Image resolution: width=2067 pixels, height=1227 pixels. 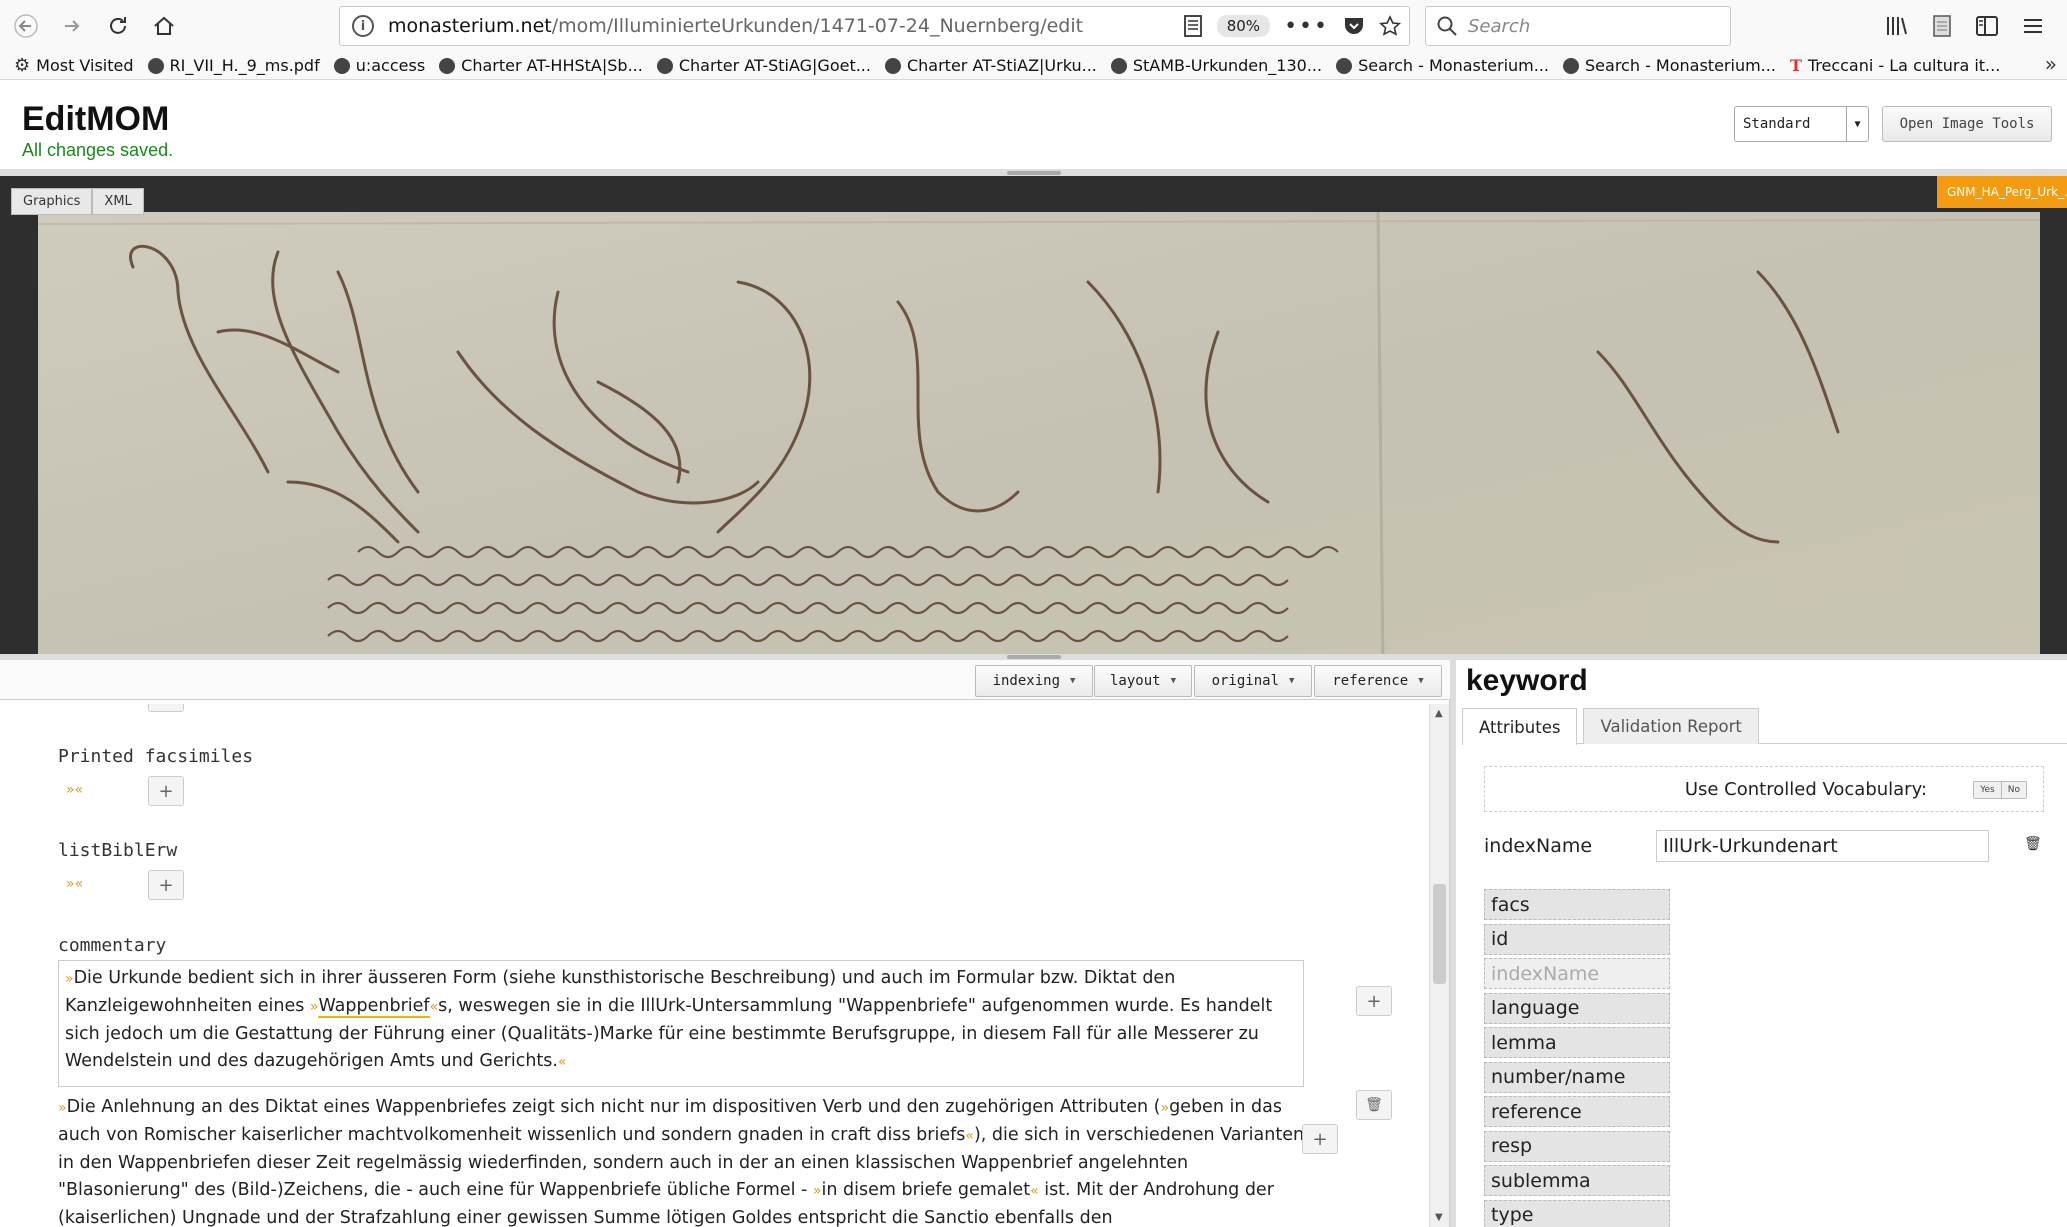 I want to click on chevron-right-icon: », so click(x=2051, y=64).